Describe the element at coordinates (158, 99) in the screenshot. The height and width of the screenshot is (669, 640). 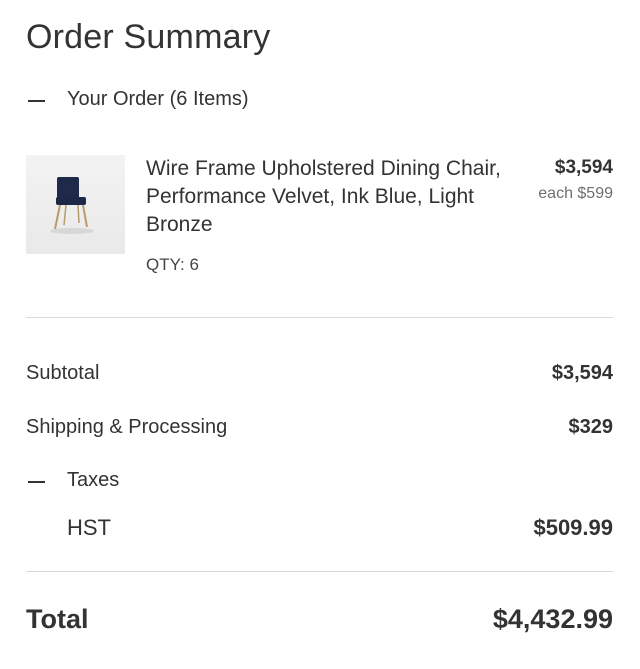
I see `your-order-label: Your Order (6 Items)` at that location.